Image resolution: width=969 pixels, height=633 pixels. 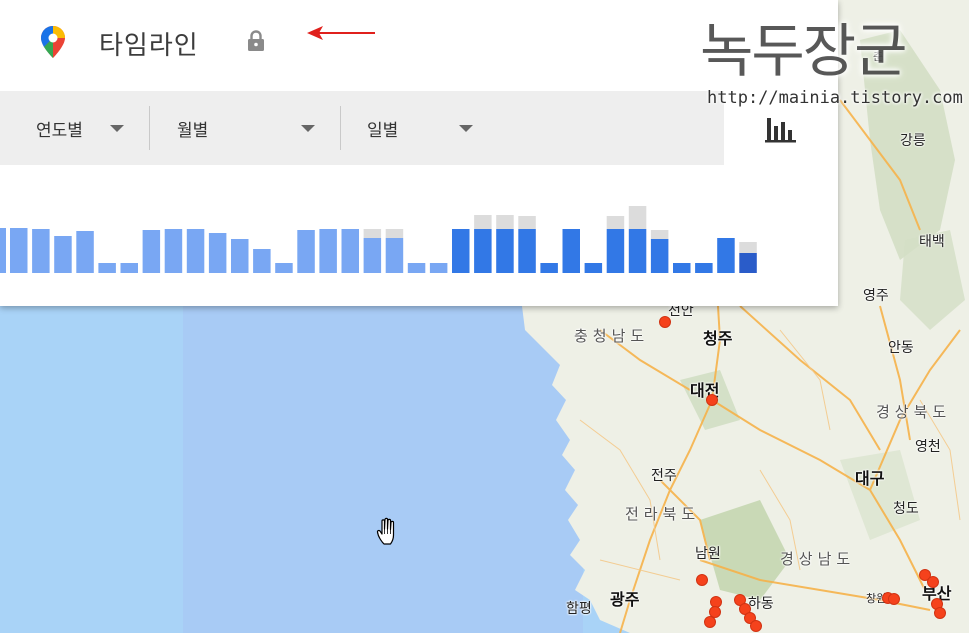 I want to click on map-label-taebaek: 태백, so click(x=932, y=242).